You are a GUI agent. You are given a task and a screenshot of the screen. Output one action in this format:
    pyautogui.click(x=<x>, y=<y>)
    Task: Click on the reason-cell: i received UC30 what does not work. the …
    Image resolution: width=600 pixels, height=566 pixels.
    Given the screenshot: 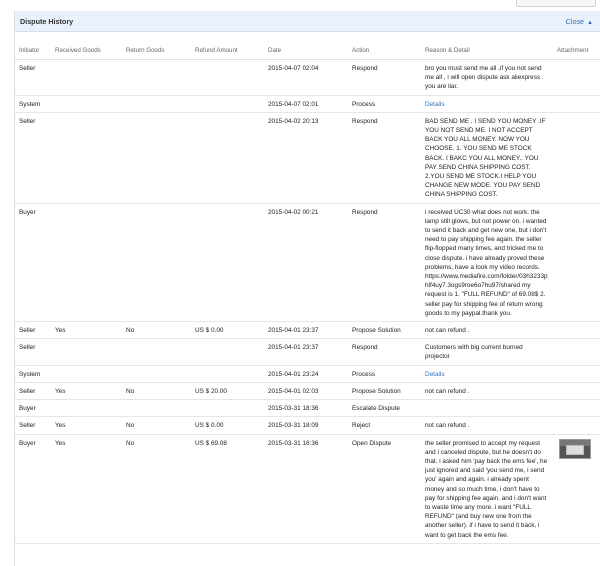 What is the action you would take?
    pyautogui.click(x=487, y=263)
    